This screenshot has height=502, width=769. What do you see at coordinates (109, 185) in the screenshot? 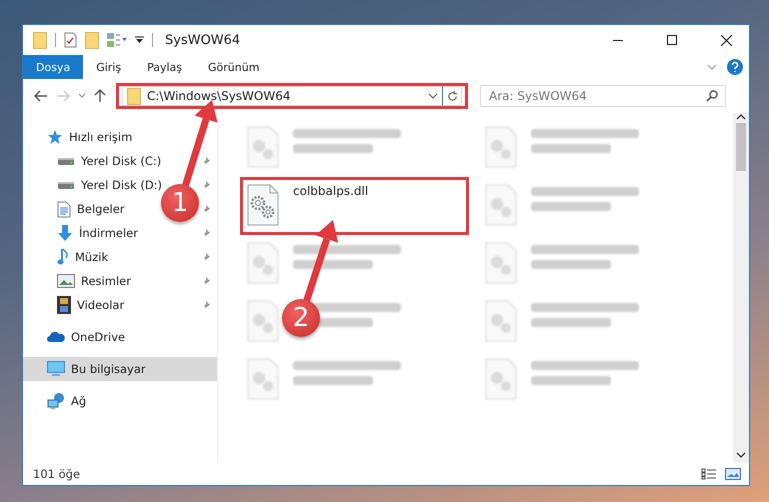
I see `sidebar-item: Yerel Disk (D:)` at bounding box center [109, 185].